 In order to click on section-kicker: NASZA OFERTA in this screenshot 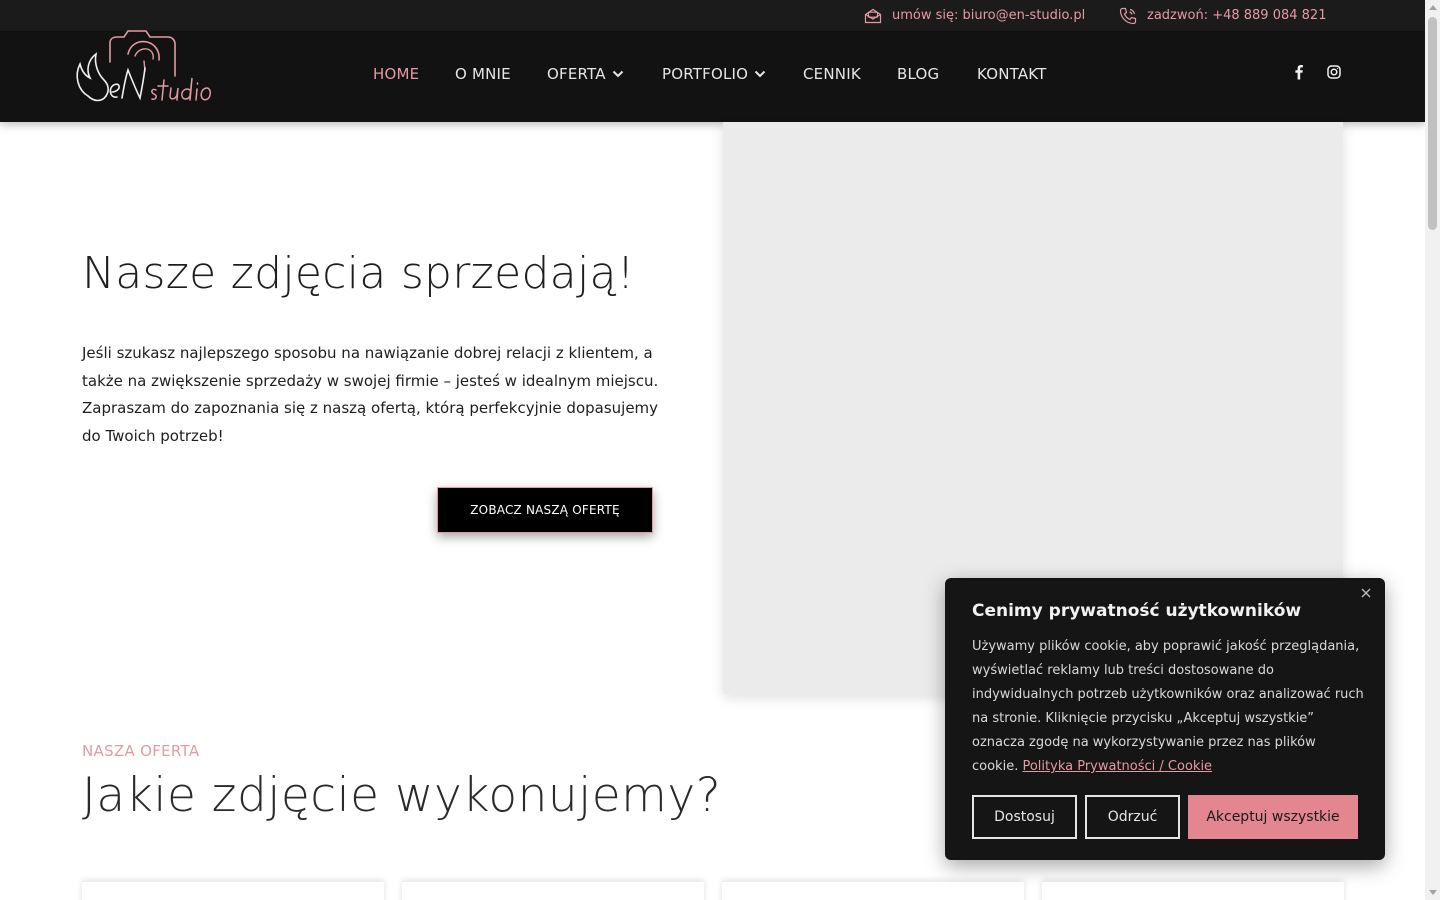, I will do `click(141, 751)`.